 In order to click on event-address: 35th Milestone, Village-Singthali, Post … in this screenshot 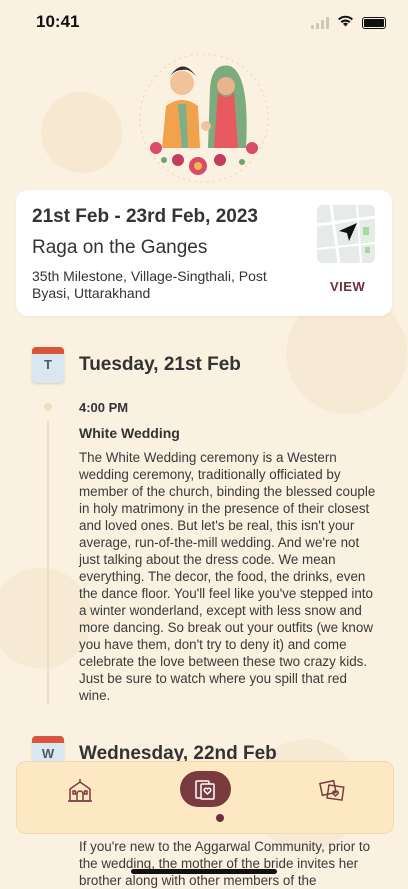, I will do `click(149, 284)`.